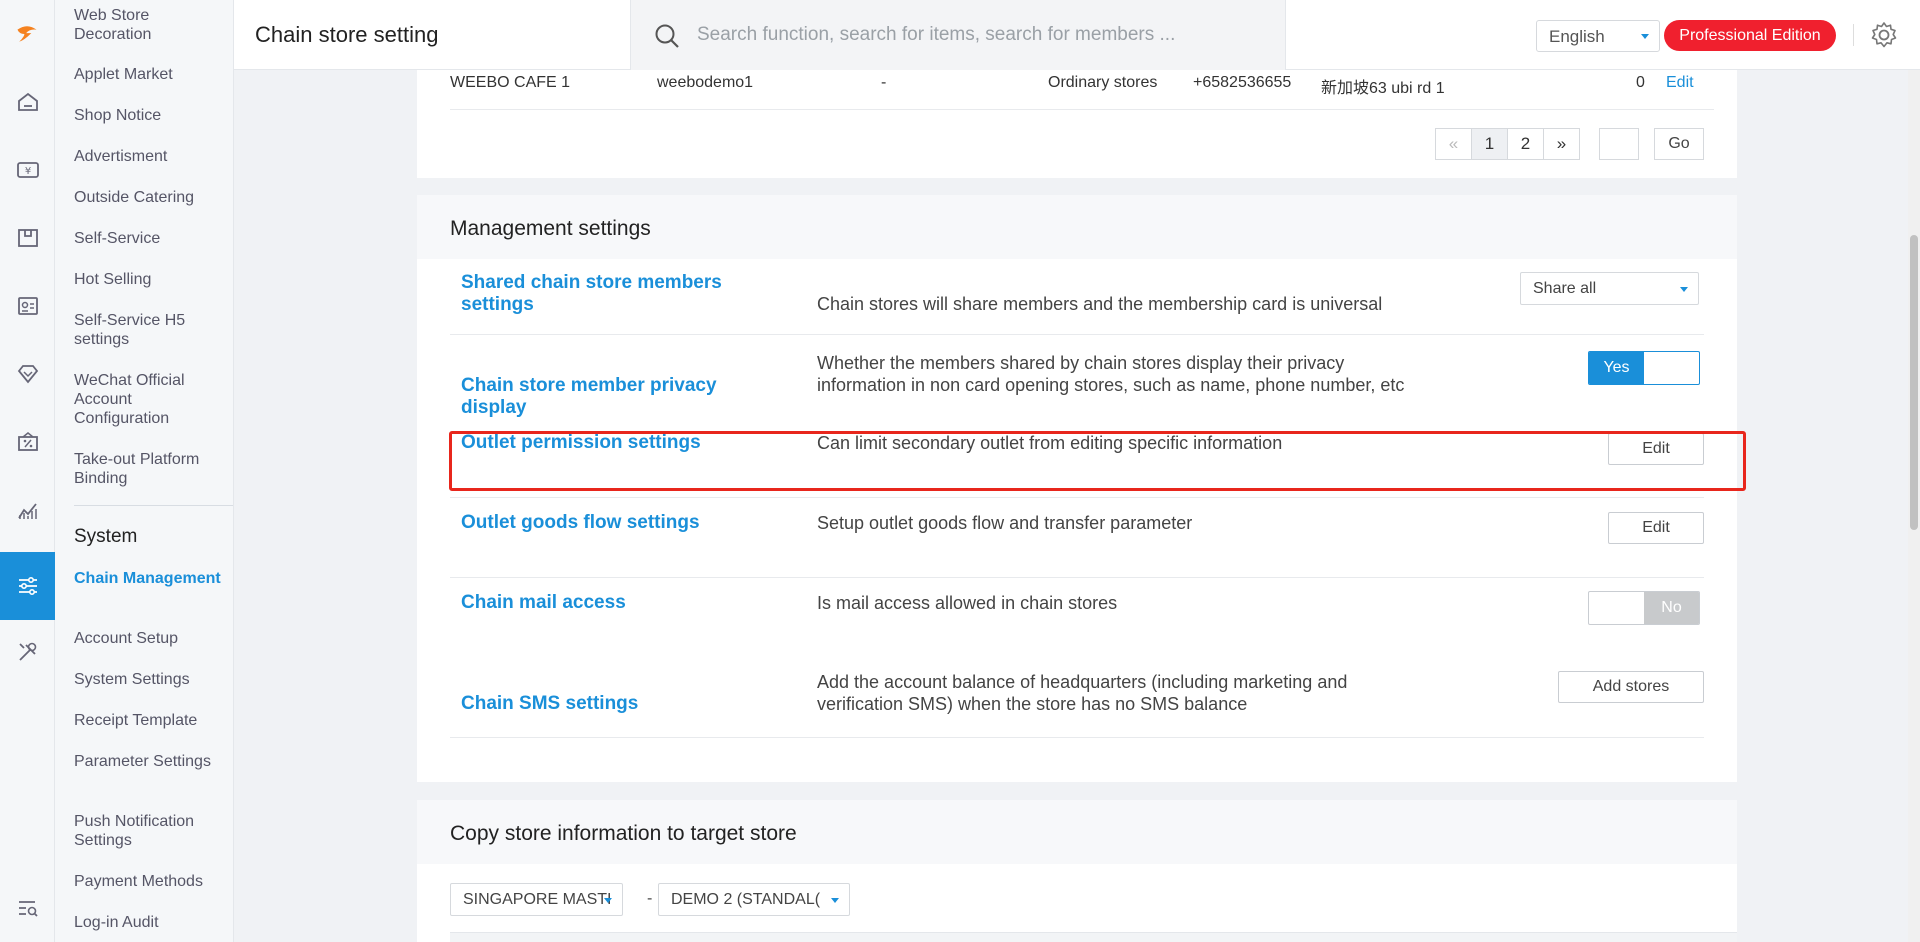  Describe the element at coordinates (1853, 35) in the screenshot. I see `header-divider` at that location.